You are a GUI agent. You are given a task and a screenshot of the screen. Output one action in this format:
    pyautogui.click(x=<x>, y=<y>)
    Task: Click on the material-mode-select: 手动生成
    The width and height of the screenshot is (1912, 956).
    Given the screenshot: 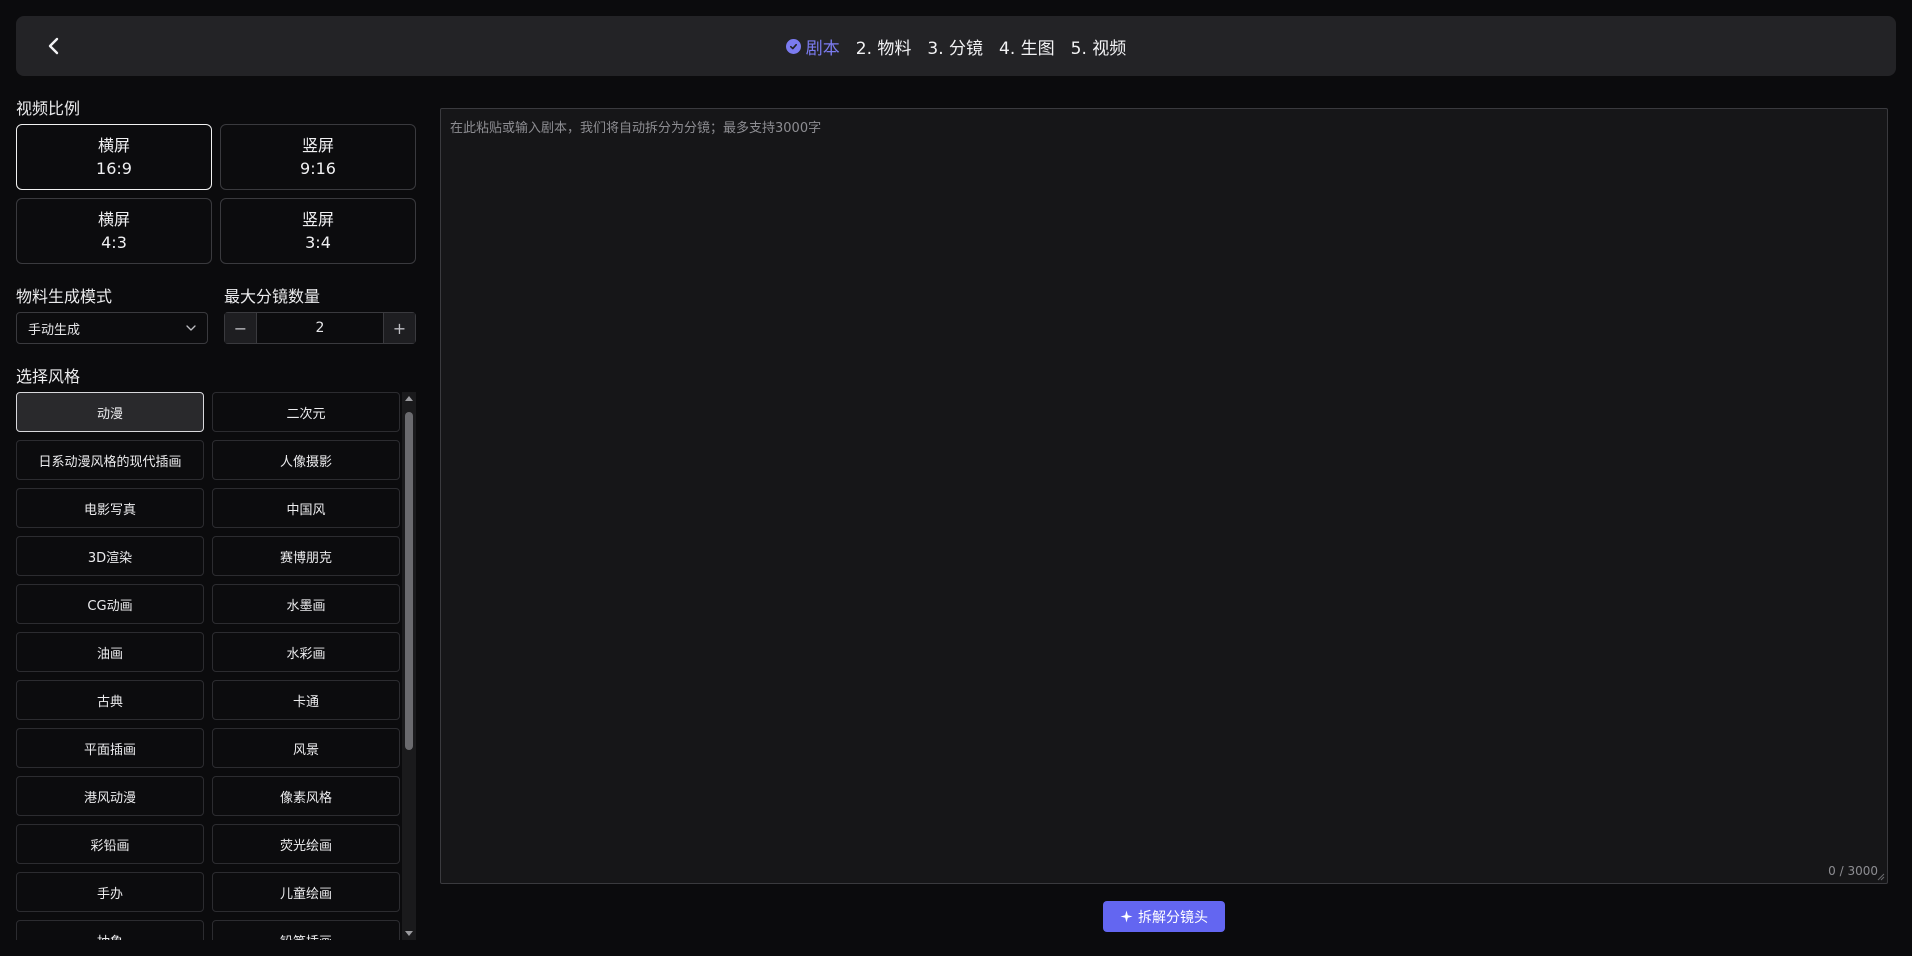 What is the action you would take?
    pyautogui.click(x=112, y=328)
    